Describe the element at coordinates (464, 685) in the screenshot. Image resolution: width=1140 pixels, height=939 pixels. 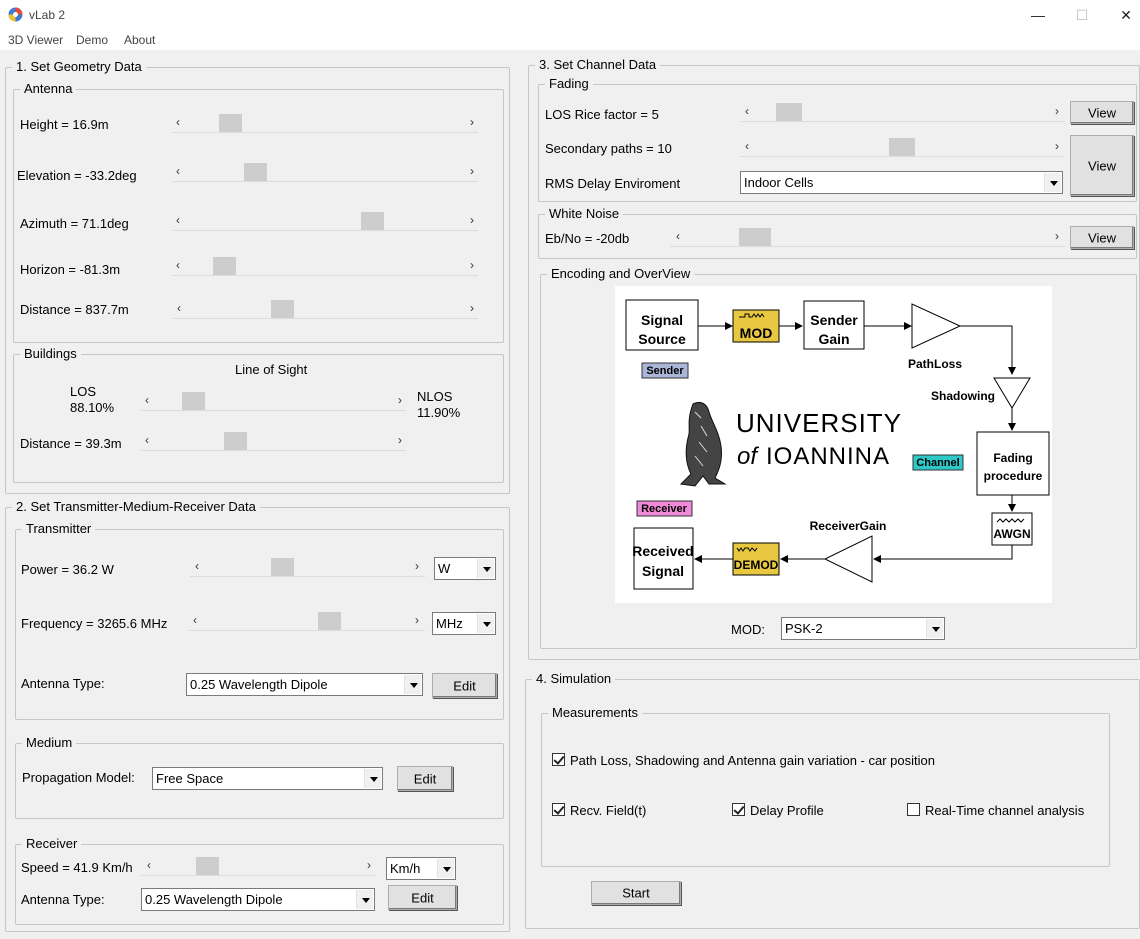
I see `tx-antenna-edit-button: Edit` at that location.